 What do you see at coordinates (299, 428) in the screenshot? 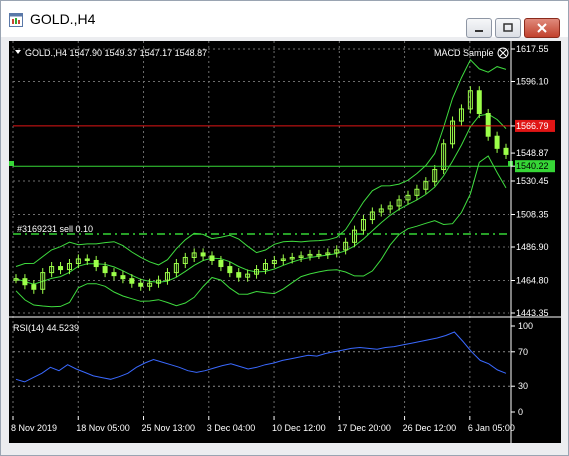
I see `time-label: 10 Dec 12:00` at bounding box center [299, 428].